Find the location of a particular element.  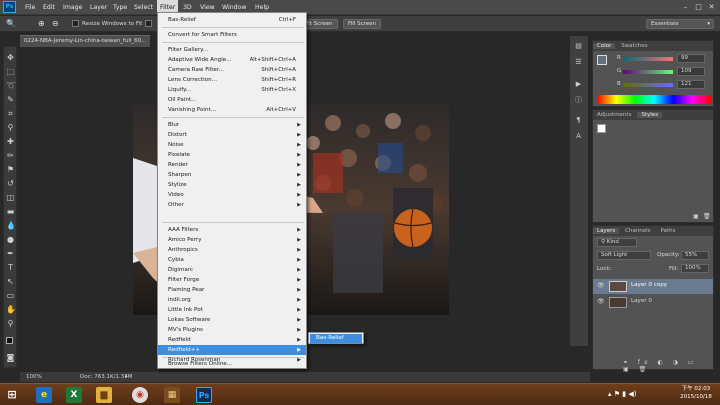

history-icon: ▤ is located at coordinates (578, 46).